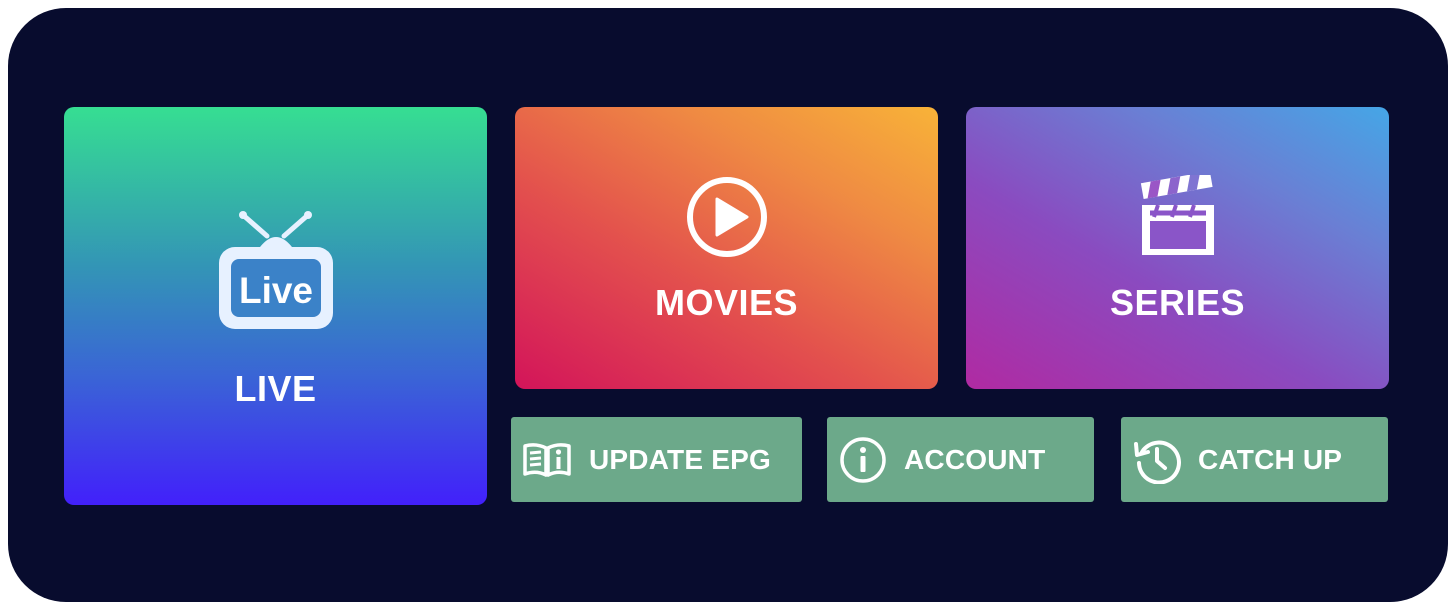 The image size is (1456, 602). Describe the element at coordinates (275, 388) in the screenshot. I see `live-label: LIVE` at that location.